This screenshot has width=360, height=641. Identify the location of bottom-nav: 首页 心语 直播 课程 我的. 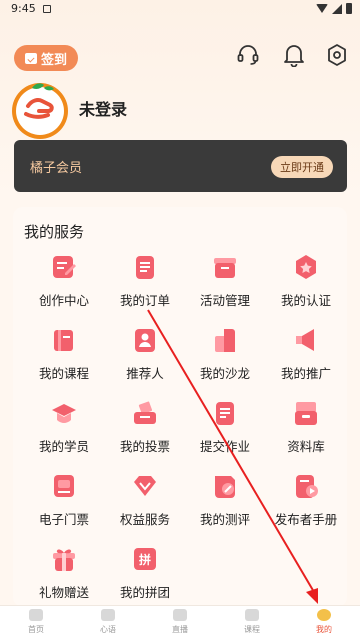
(180, 623).